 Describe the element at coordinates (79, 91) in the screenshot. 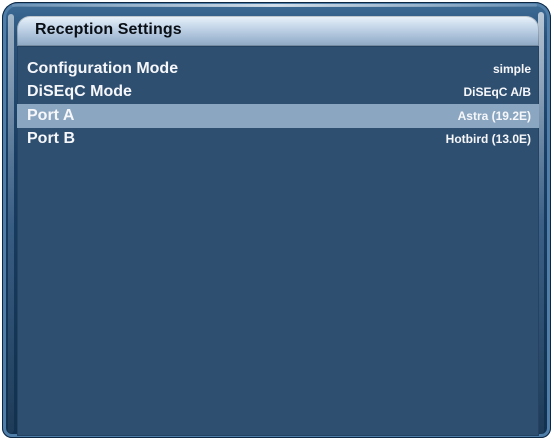

I see `setting-label-diseqc-mode: DiSEqC Mode` at that location.